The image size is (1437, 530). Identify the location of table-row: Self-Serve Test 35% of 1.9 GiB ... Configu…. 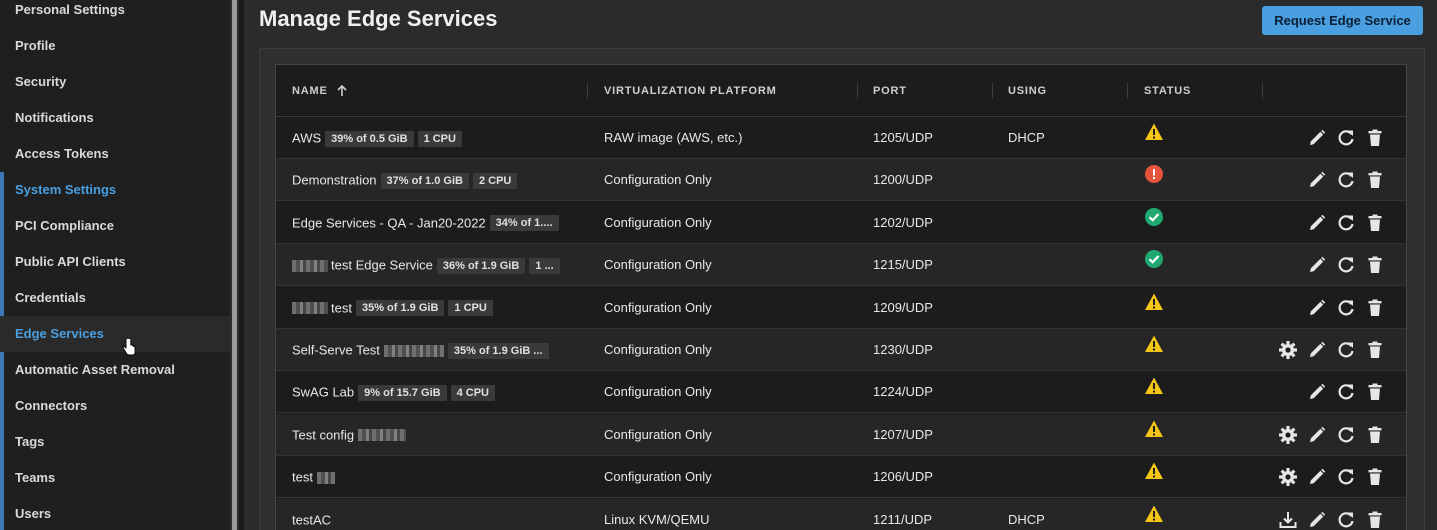
(841, 350).